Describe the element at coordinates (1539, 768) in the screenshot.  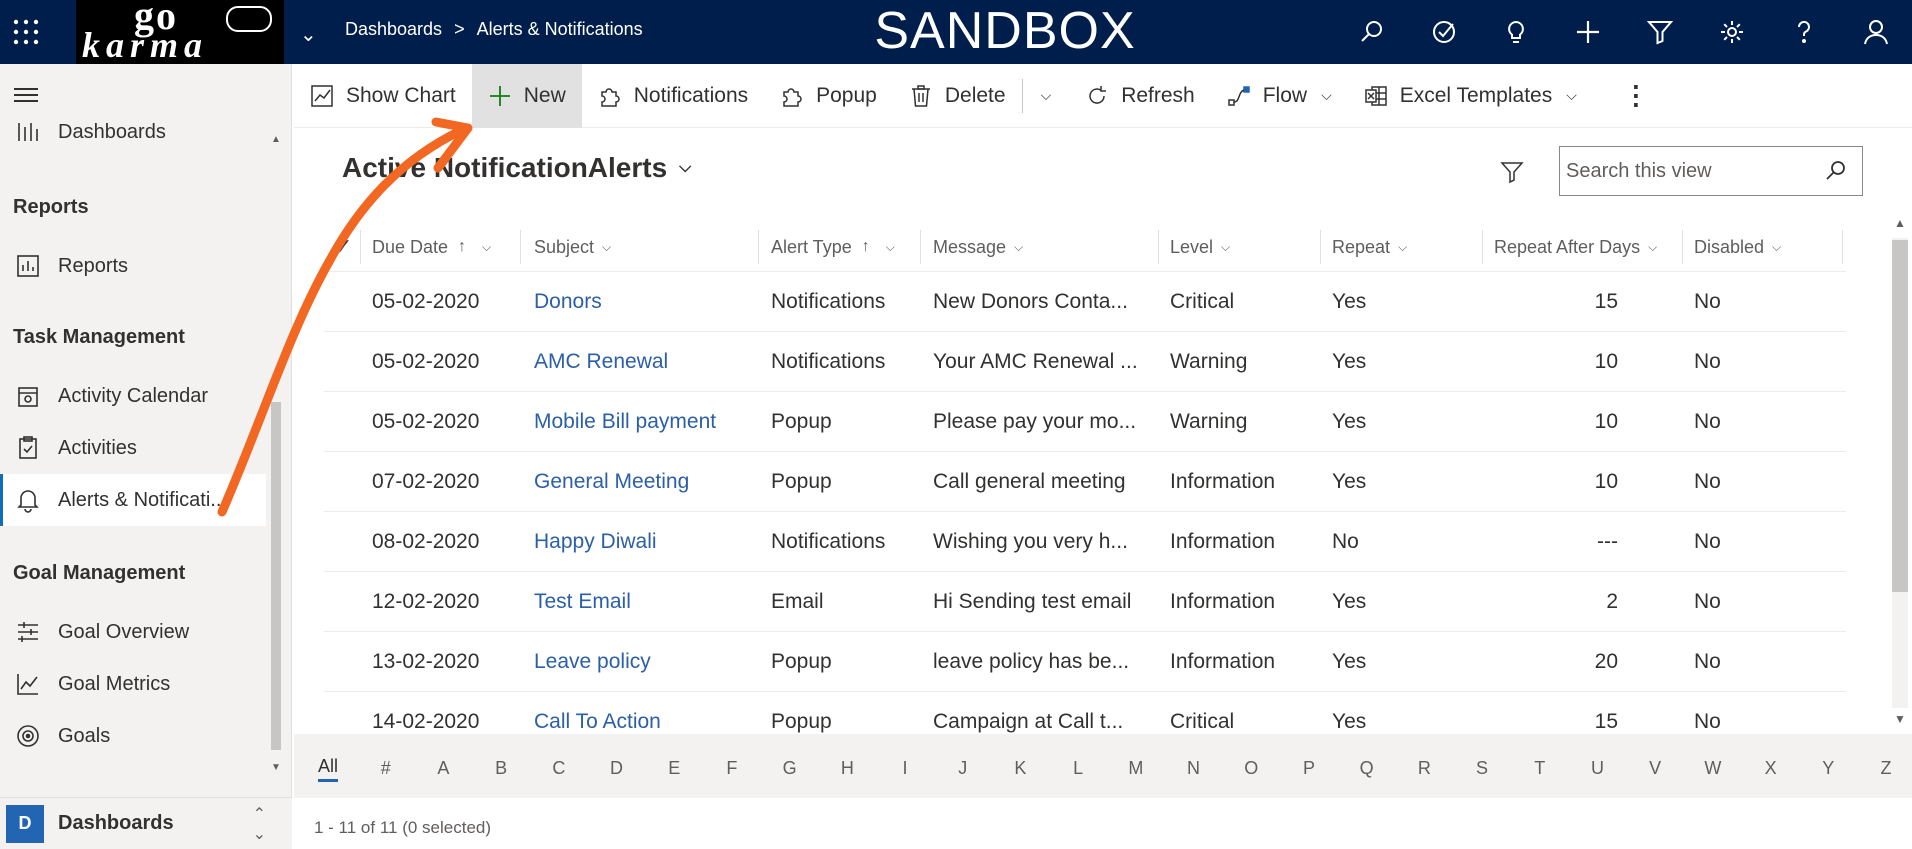
I see `jump-letter: T` at that location.